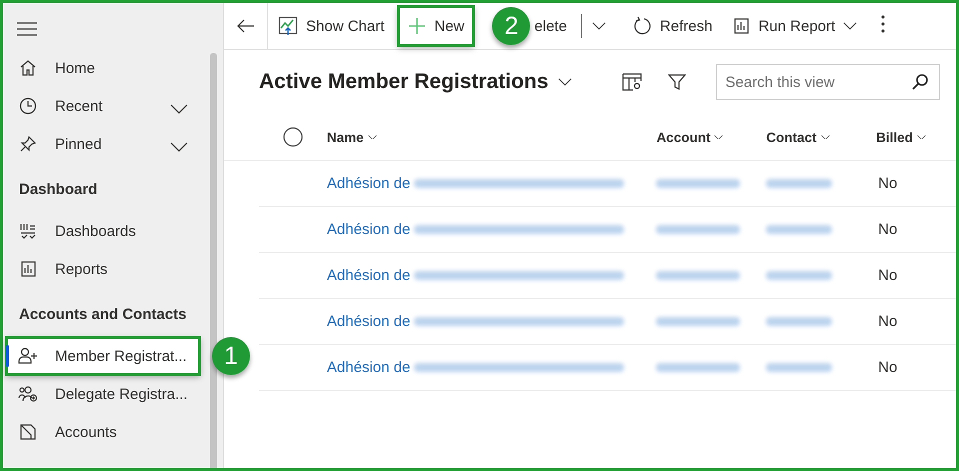 The width and height of the screenshot is (959, 471). Describe the element at coordinates (632, 82) in the screenshot. I see `column-settings-icon` at that location.